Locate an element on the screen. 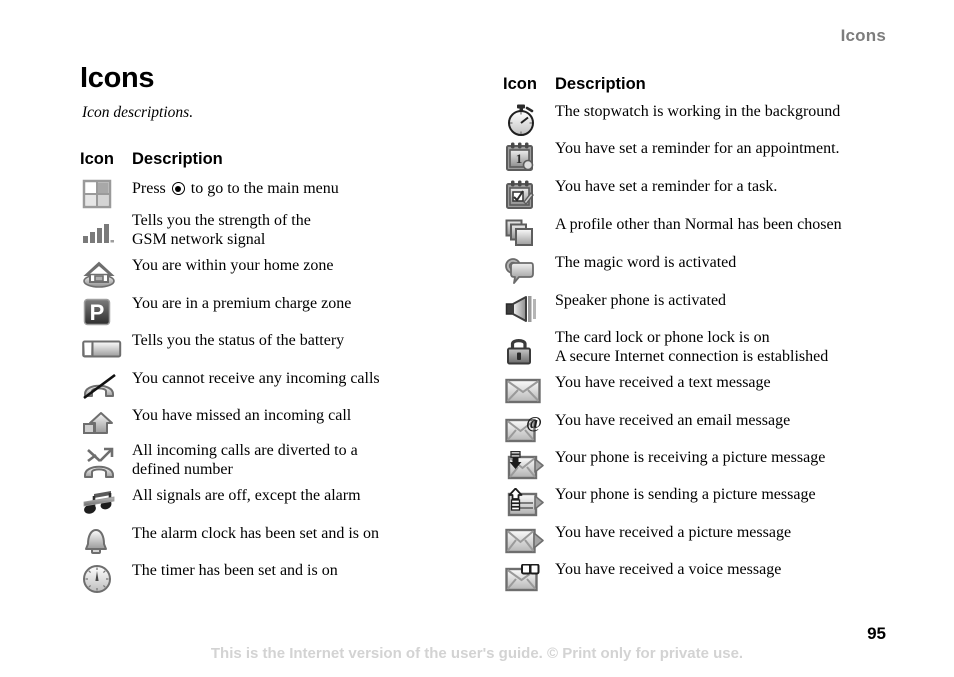  icon-table-row: Tells you the status of the battery is located at coordinates (280, 349).